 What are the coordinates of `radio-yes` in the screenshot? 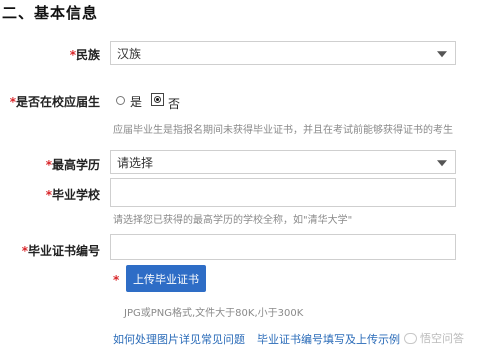 It's located at (120, 100).